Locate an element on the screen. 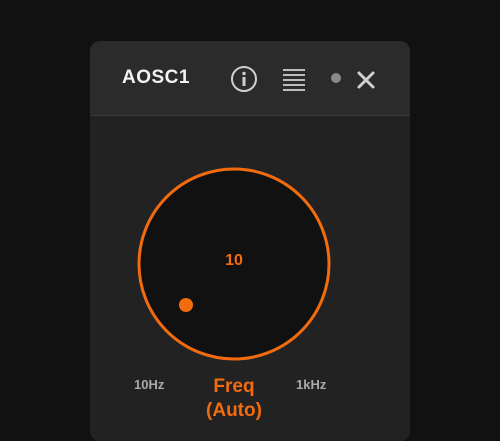 The width and height of the screenshot is (500, 441). close-icon is located at coordinates (366, 80).